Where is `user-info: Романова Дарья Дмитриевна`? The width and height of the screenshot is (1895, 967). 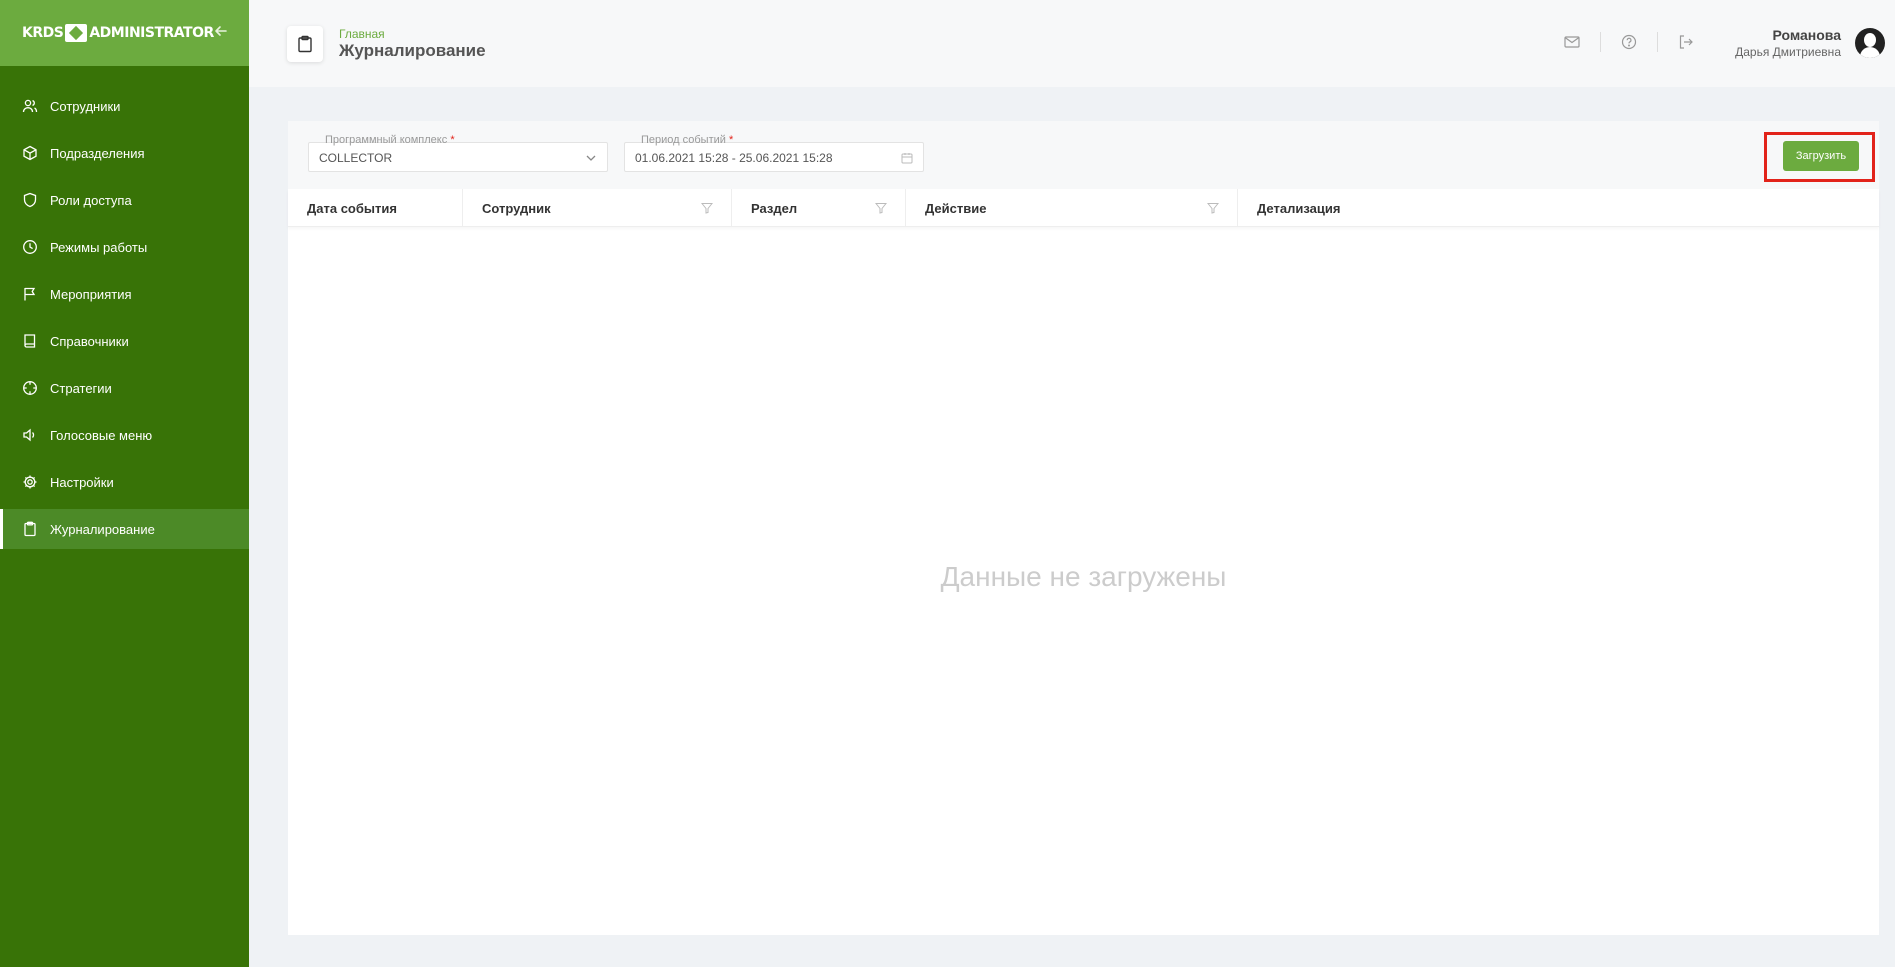
user-info: Романова Дарья Дмитриевна is located at coordinates (1788, 43).